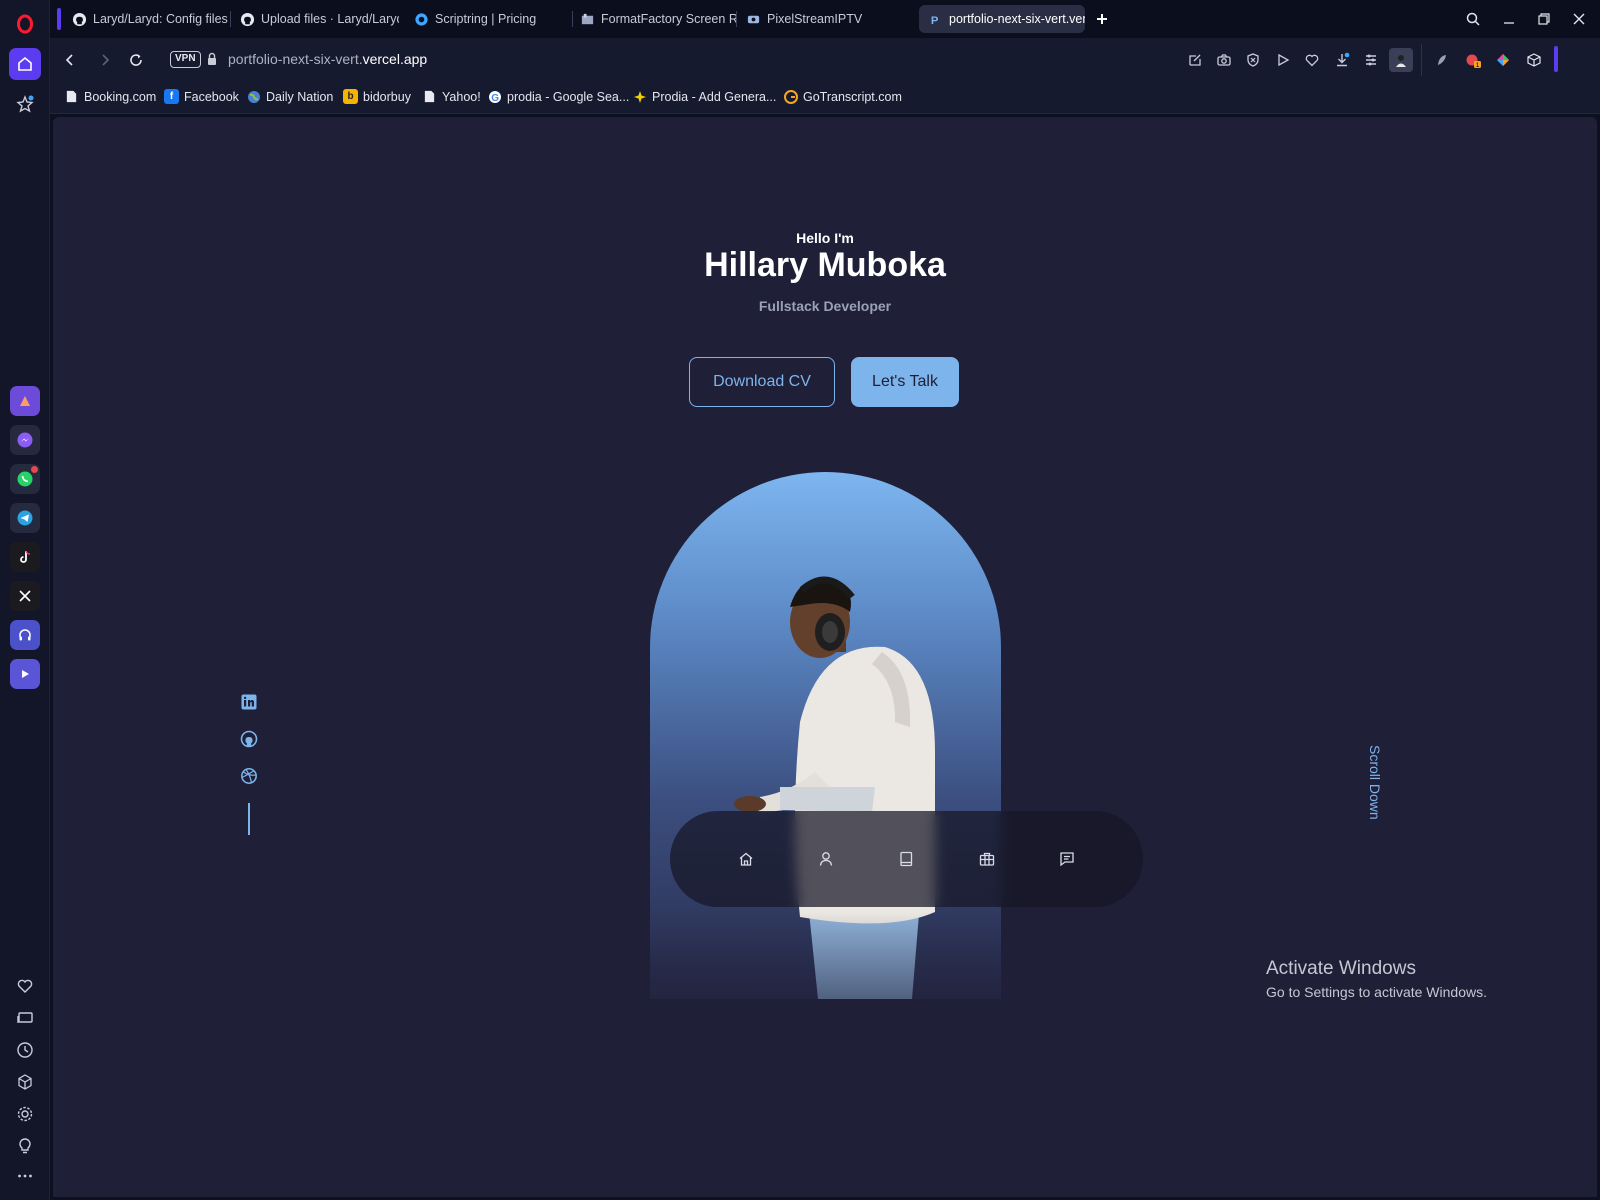  What do you see at coordinates (825, 787) in the screenshot?
I see `person-illustration` at bounding box center [825, 787].